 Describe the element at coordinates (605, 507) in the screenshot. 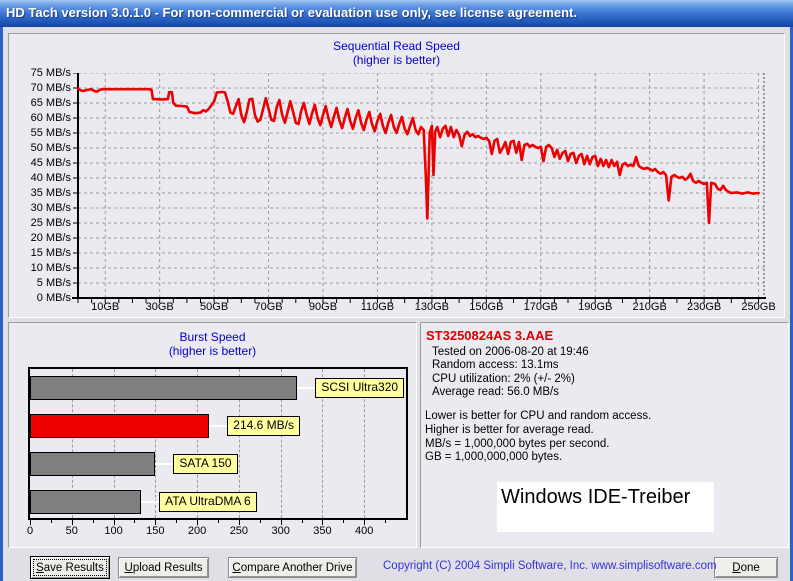

I see `driver-annotation: Windows IDE-Treiber` at that location.